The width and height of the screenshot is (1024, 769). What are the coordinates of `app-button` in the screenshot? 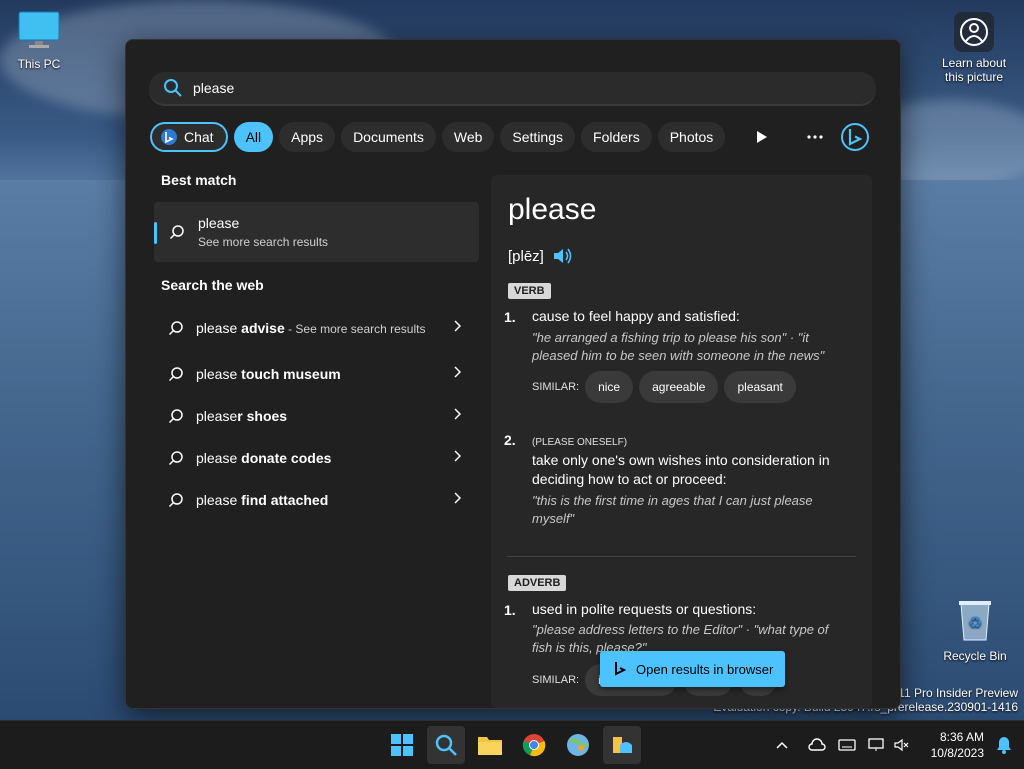 It's located at (622, 745).